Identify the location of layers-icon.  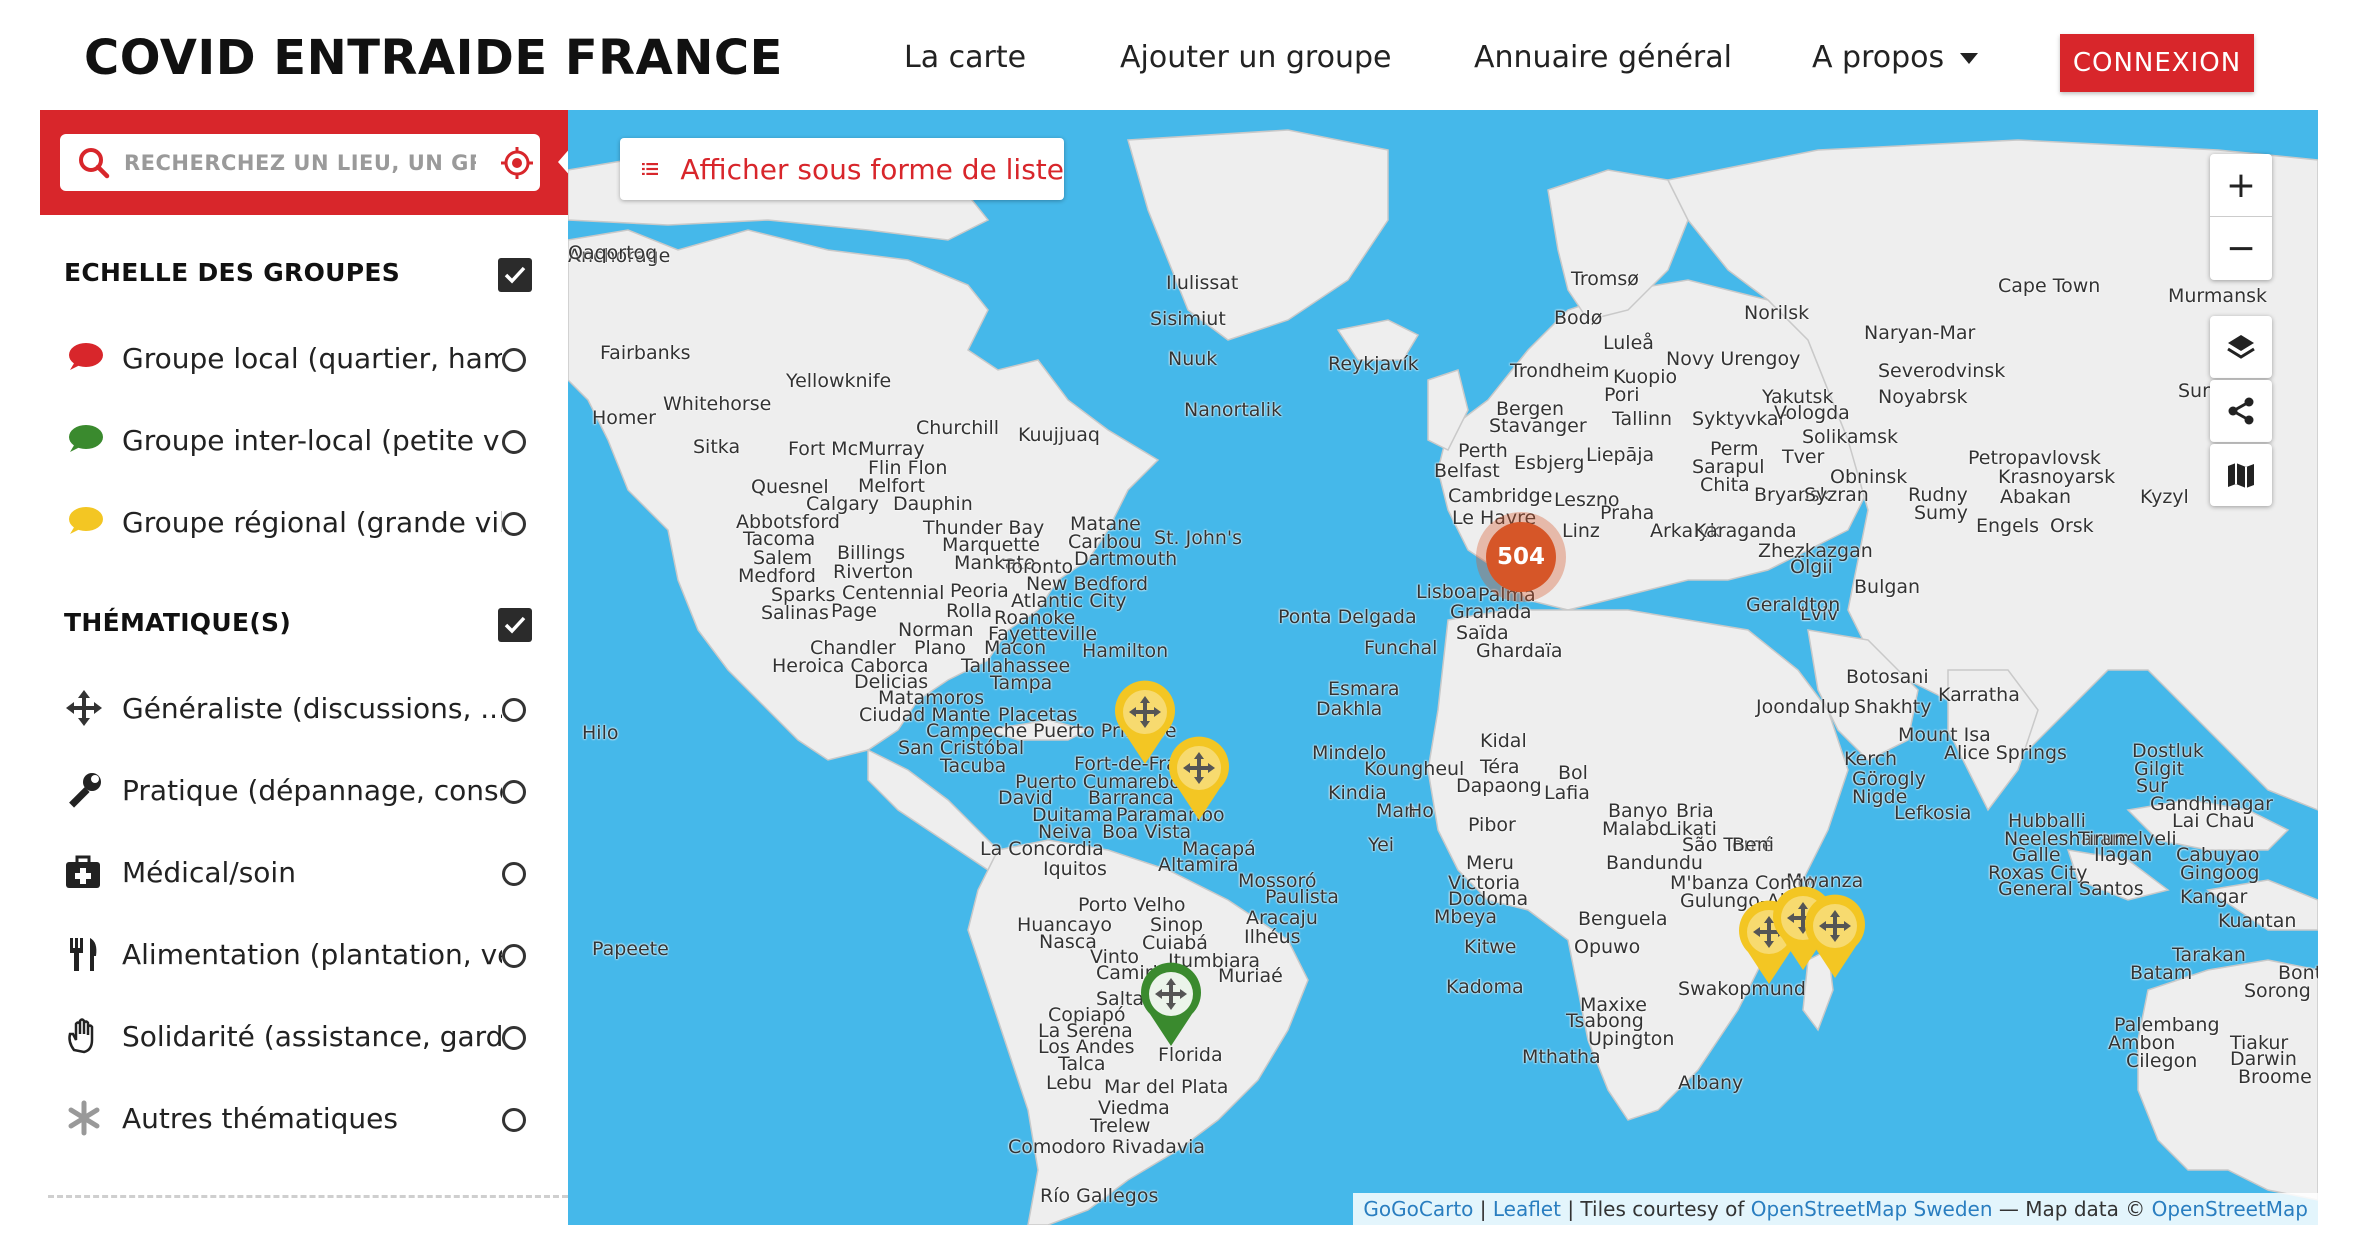
(2241, 347).